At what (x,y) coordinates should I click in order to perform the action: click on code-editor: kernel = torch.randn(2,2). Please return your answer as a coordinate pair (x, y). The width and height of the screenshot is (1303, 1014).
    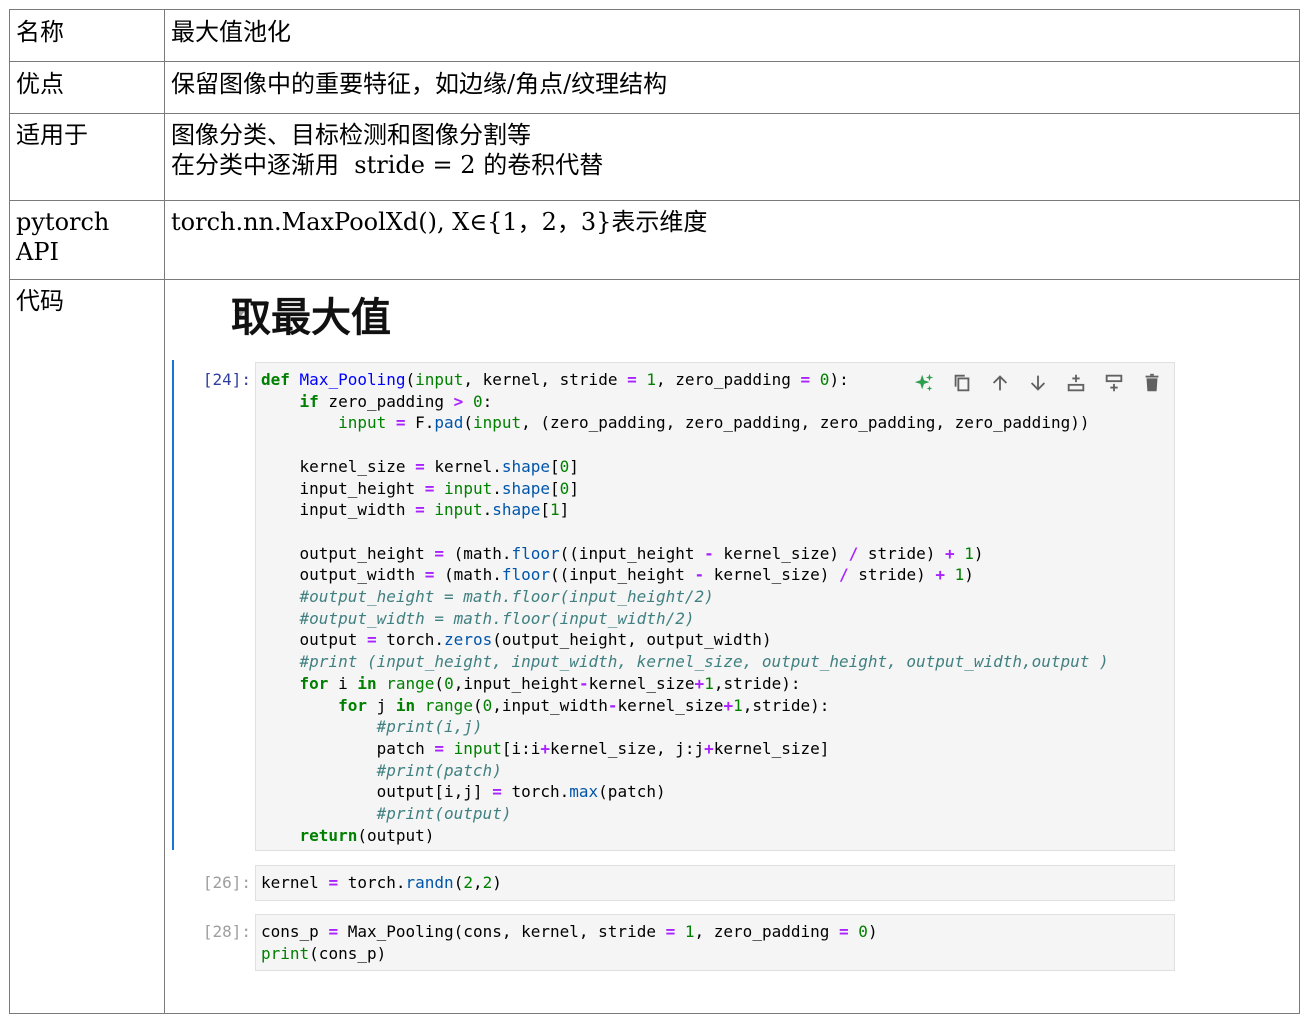
    Looking at the image, I should click on (715, 883).